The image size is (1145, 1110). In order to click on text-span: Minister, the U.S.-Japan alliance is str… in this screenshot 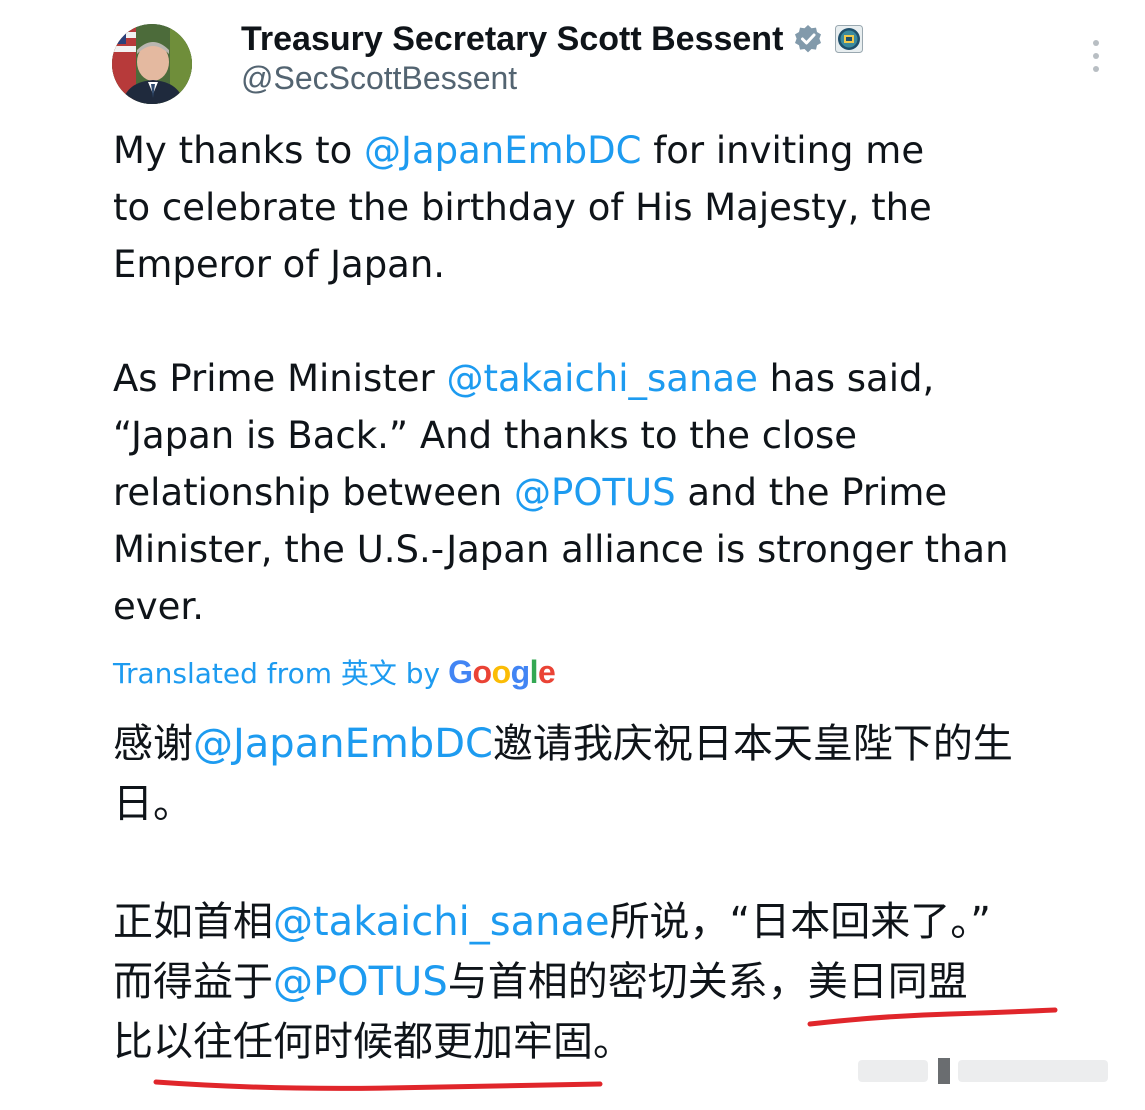, I will do `click(561, 549)`.